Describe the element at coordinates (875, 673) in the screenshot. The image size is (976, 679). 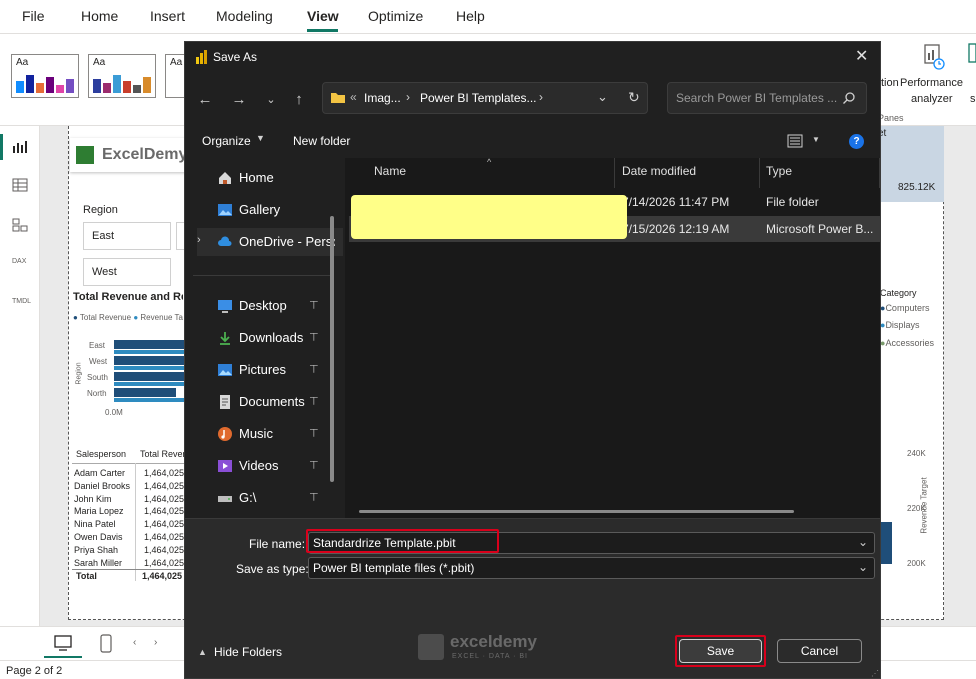
I see `resize-grip-icon: ⋰` at that location.